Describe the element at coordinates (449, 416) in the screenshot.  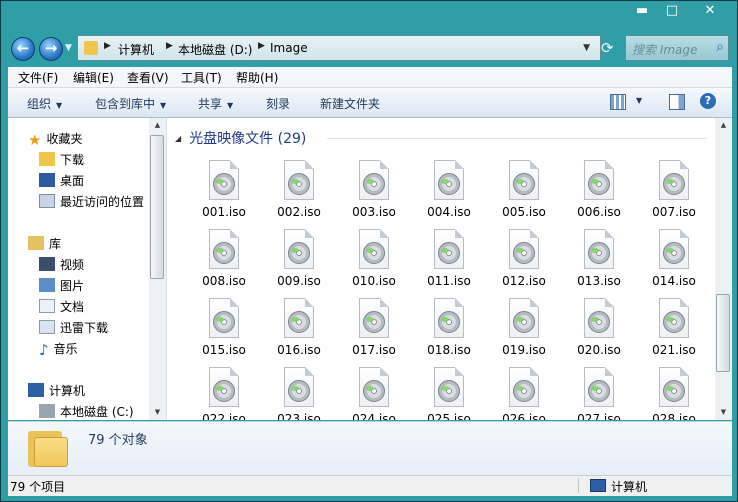
I see `file-name: 025.iso` at that location.